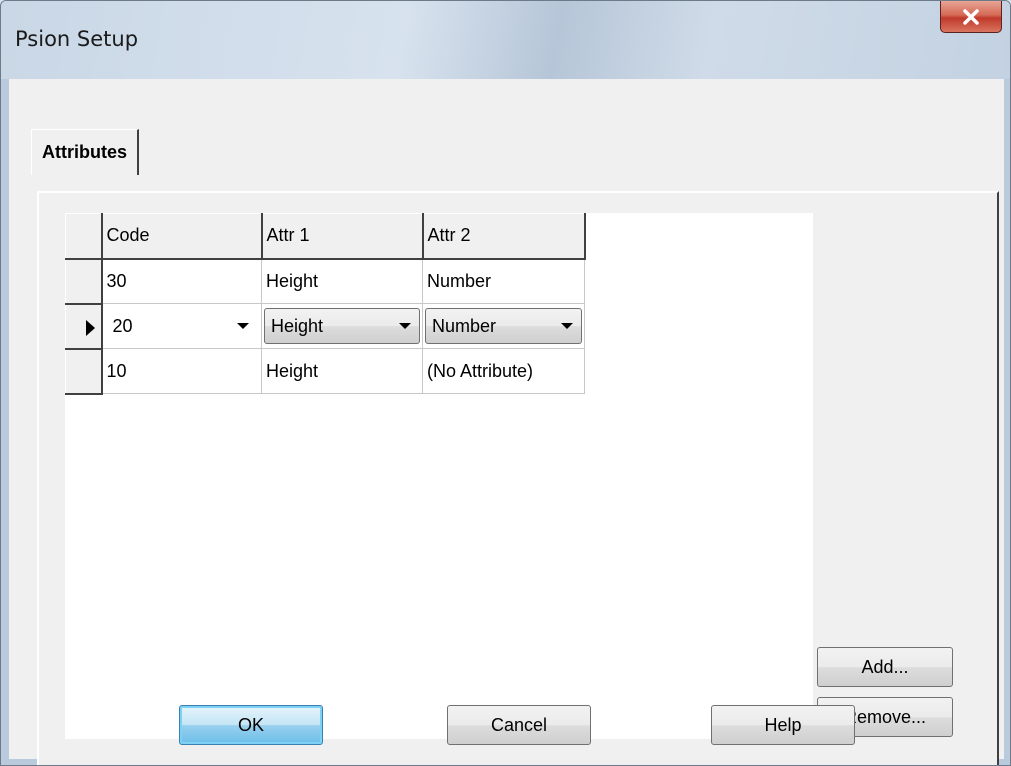 Image resolution: width=1011 pixels, height=766 pixels. What do you see at coordinates (77, 39) in the screenshot?
I see `window-title: Psion Setup` at bounding box center [77, 39].